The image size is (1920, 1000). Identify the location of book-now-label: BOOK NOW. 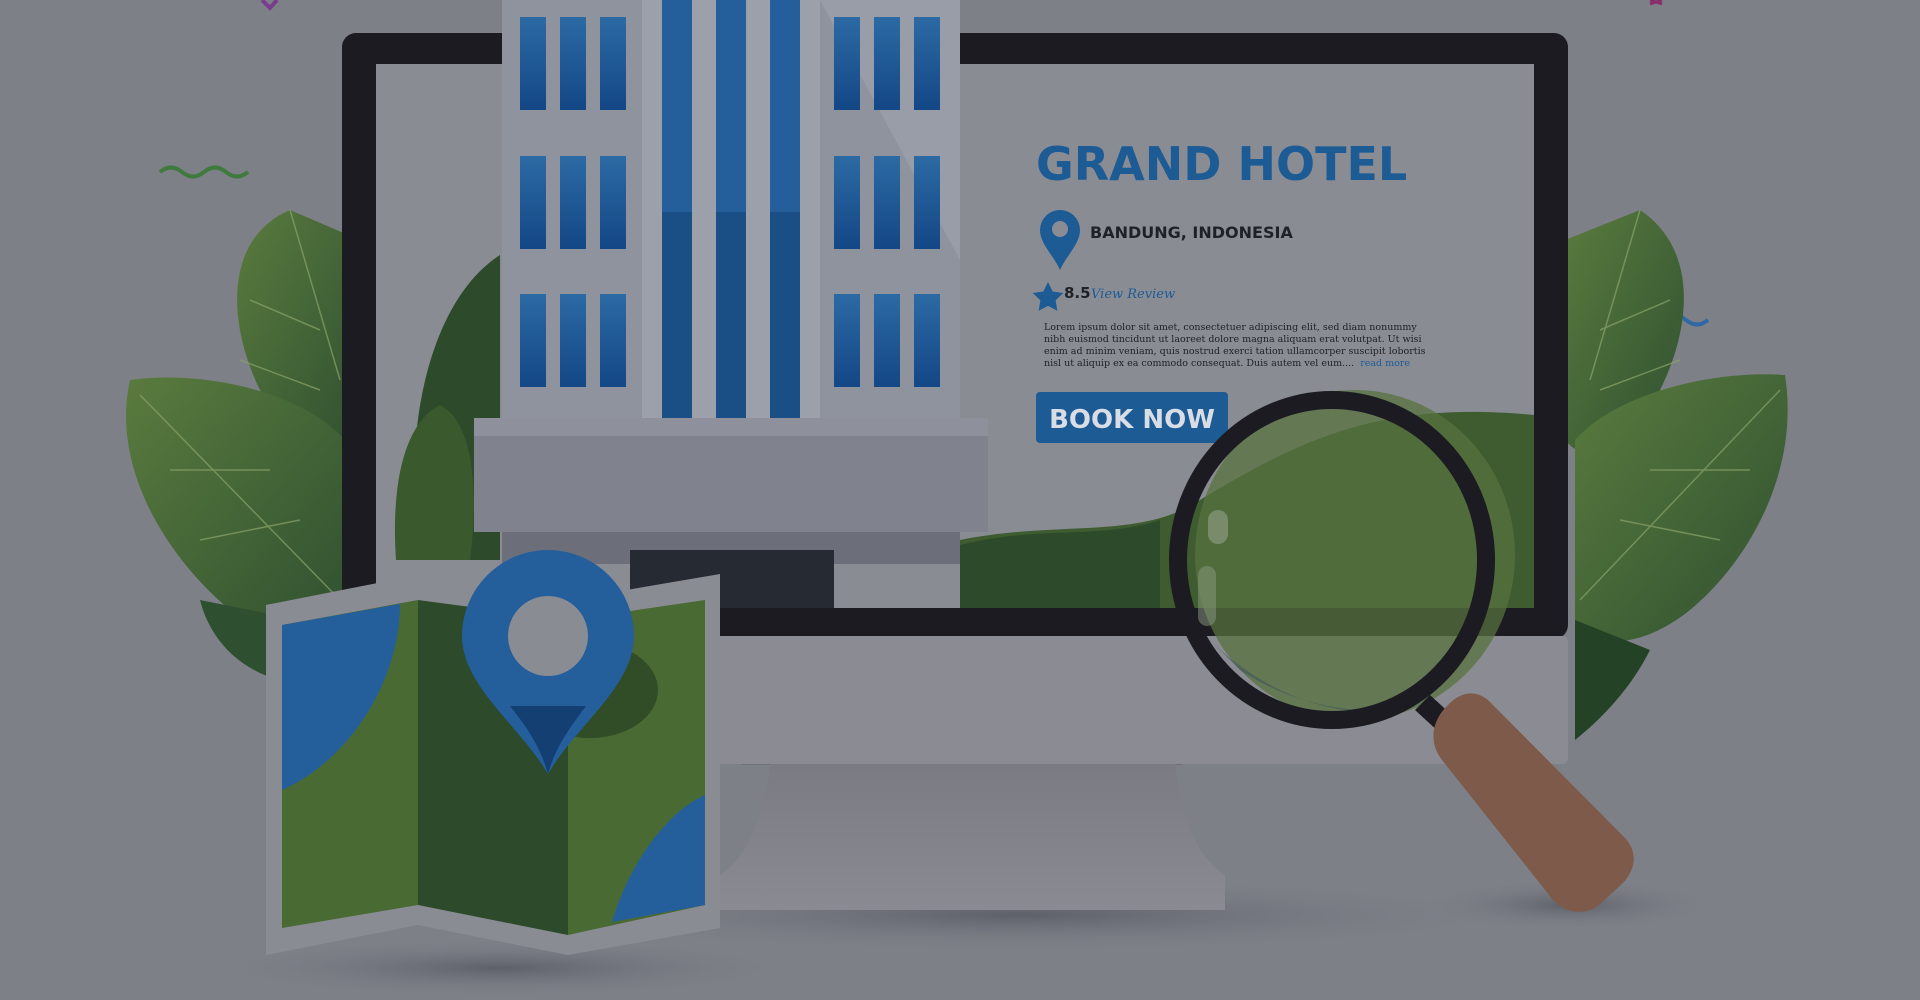
(1132, 420).